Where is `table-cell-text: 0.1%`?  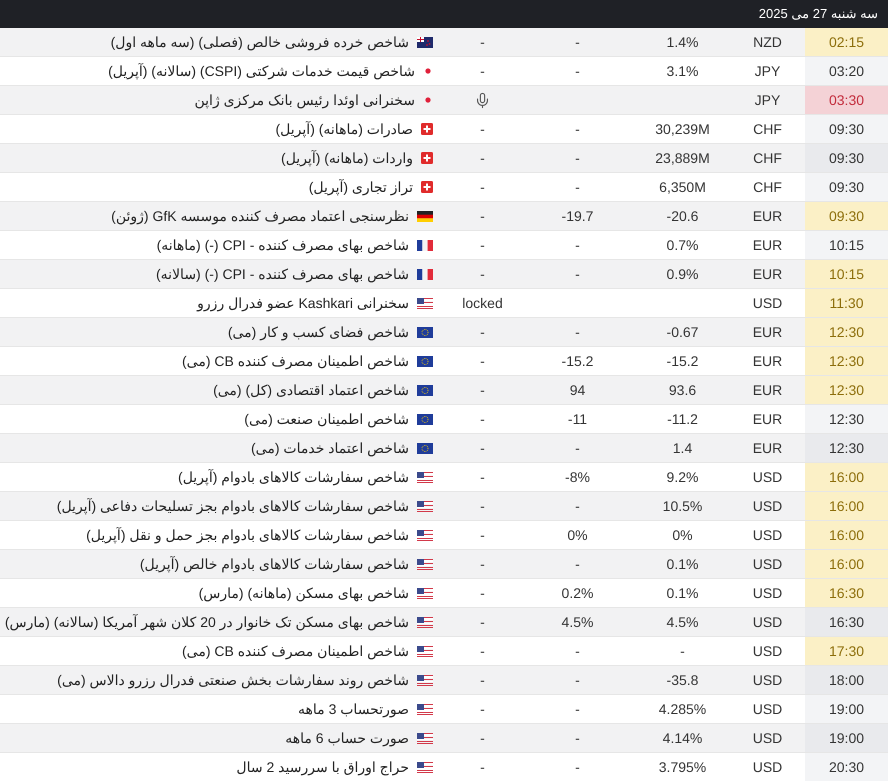 table-cell-text: 0.1% is located at coordinates (683, 593).